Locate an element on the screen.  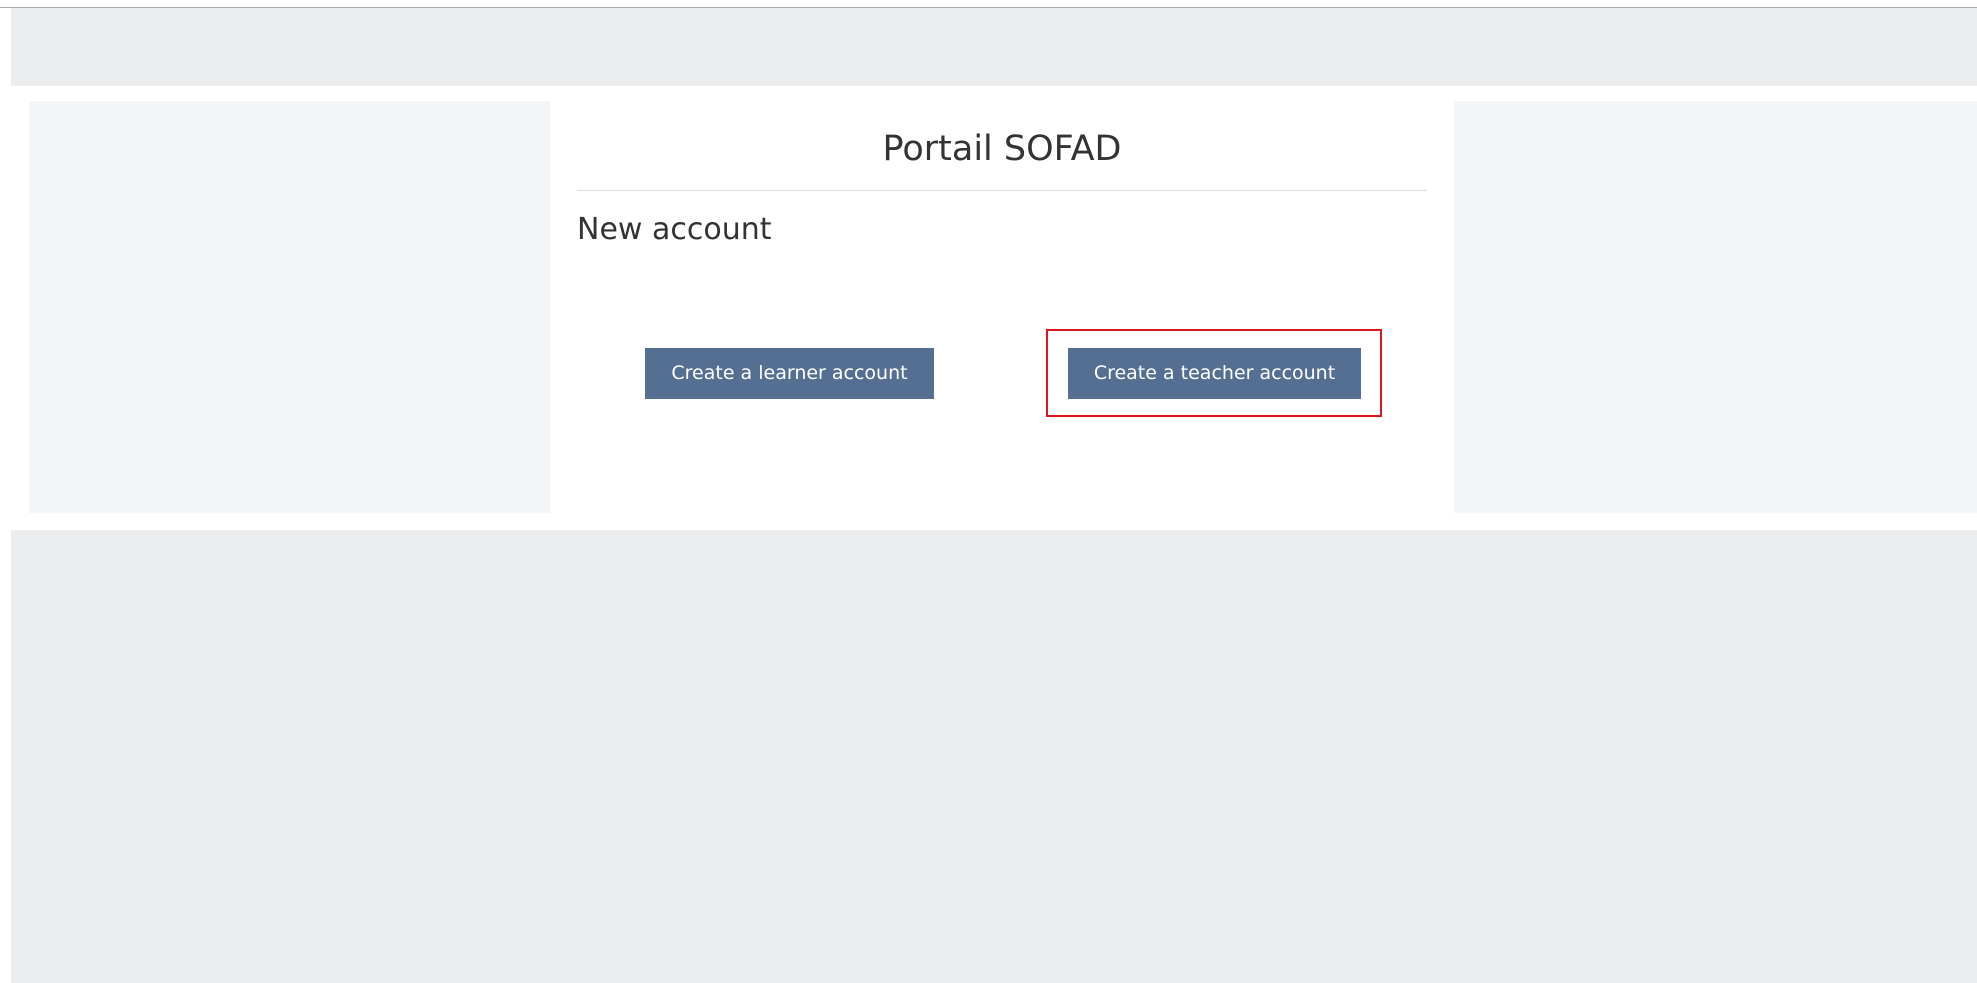
page-heading: New account is located at coordinates (674, 229).